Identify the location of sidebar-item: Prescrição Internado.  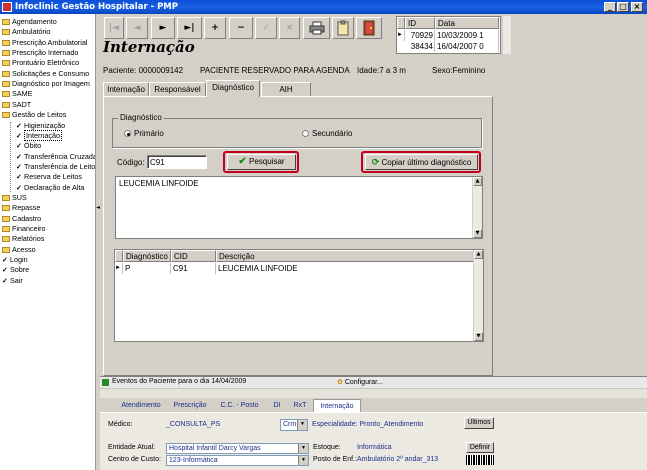
(39, 53).